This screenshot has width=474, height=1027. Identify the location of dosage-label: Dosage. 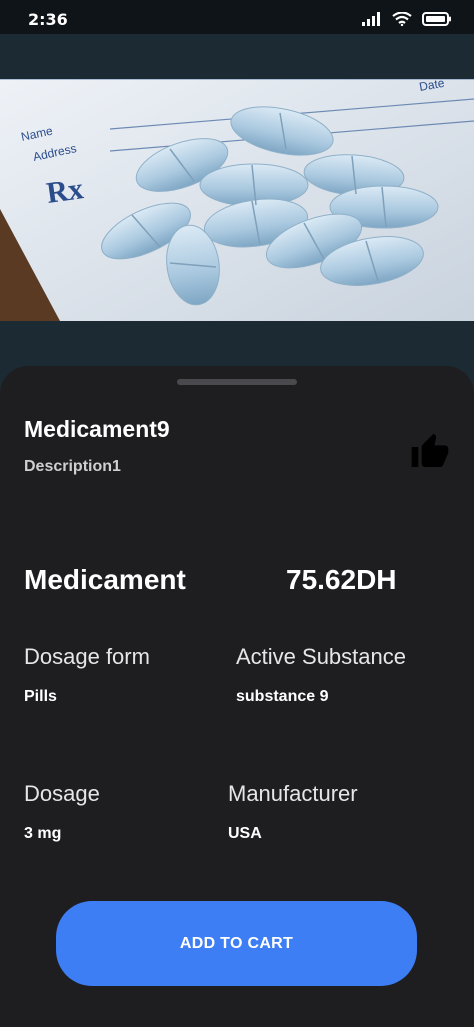
(62, 793).